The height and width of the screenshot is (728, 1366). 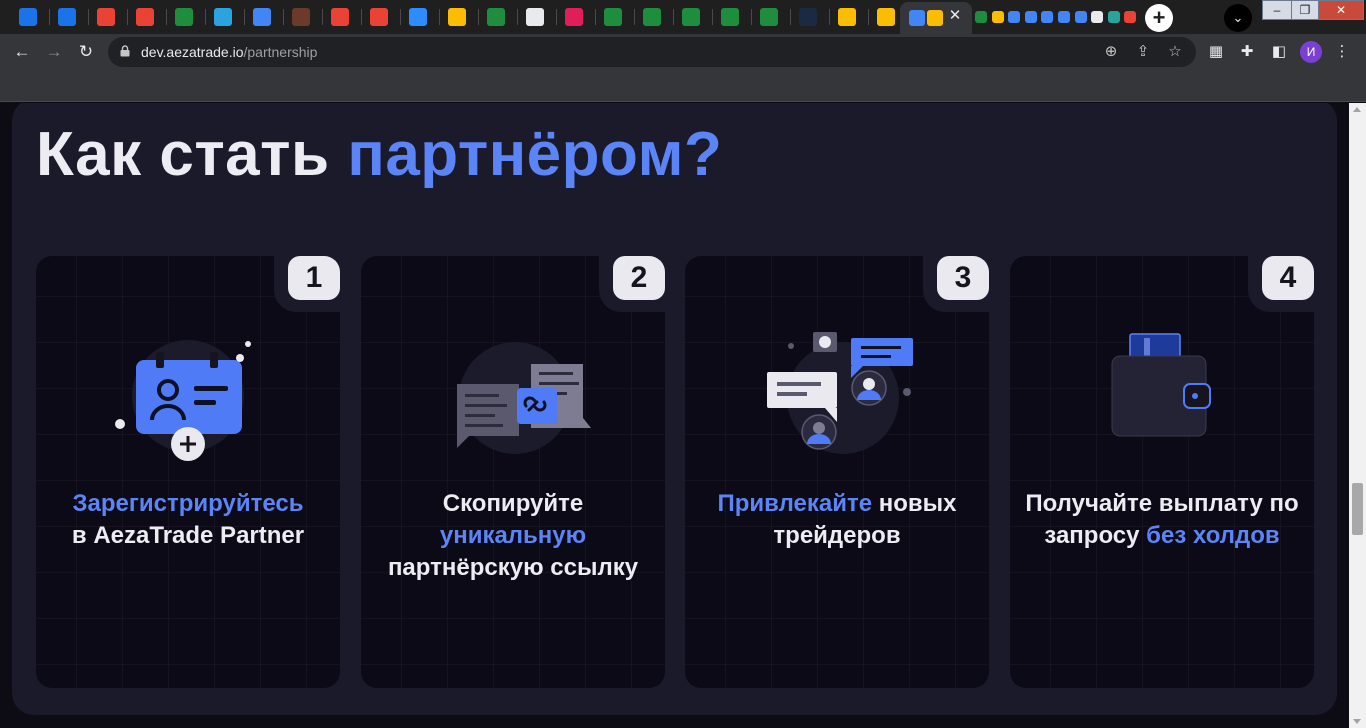 I want to click on slack-icon, so click(x=574, y=17).